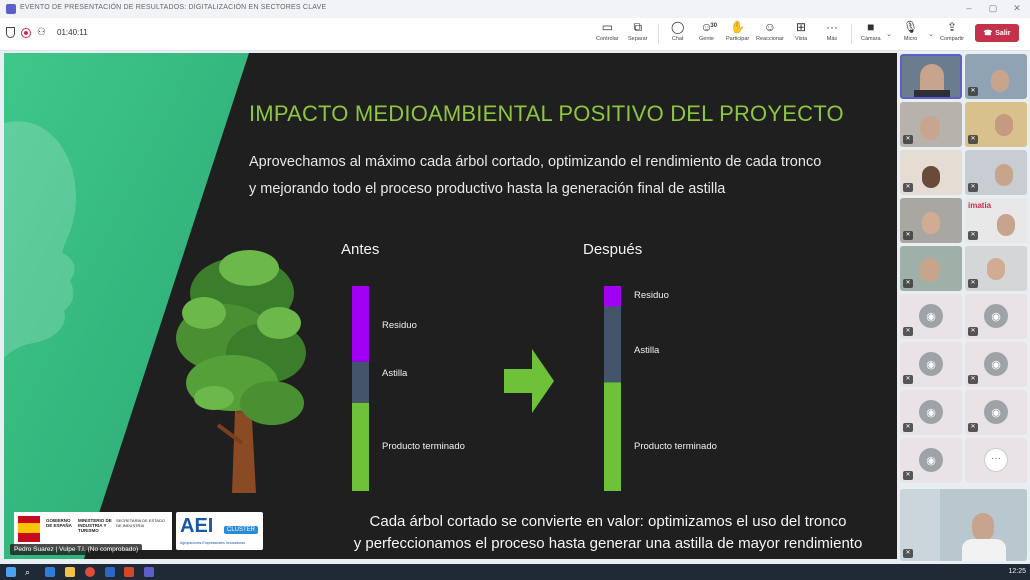 The width and height of the screenshot is (1030, 580). Describe the element at coordinates (647, 350) in the screenshot. I see `after-label-astilla: Astilla` at that location.